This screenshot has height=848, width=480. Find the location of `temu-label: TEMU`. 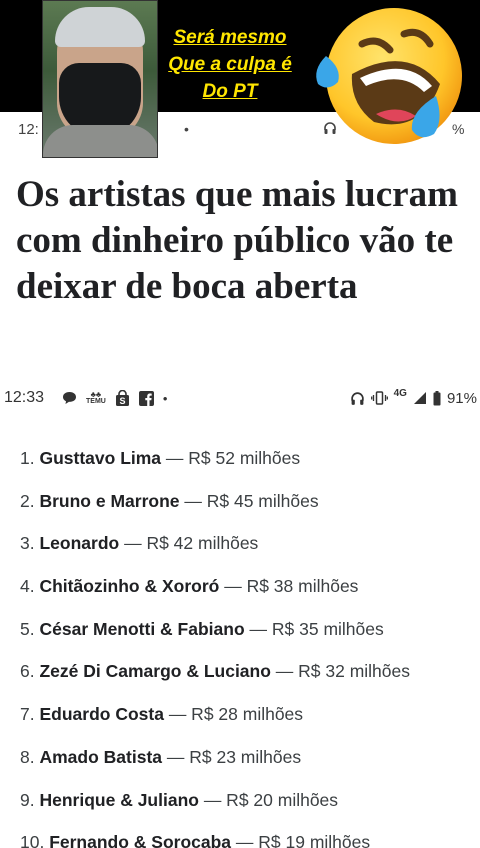

temu-label: TEMU is located at coordinates (96, 401).